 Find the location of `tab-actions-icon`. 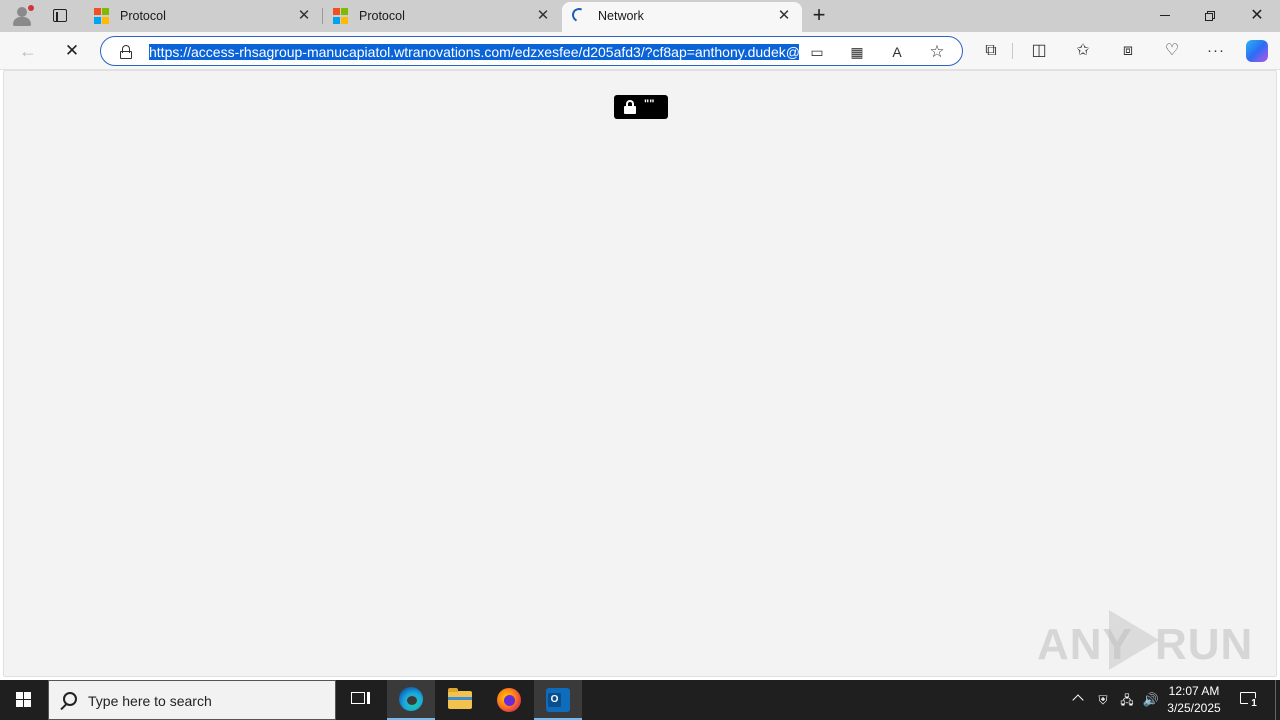

tab-actions-icon is located at coordinates (60, 16).